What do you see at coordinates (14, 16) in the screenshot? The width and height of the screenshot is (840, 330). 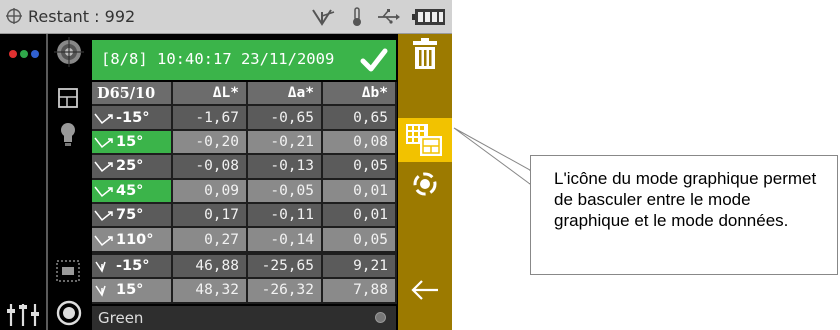 I see `target-icon` at bounding box center [14, 16].